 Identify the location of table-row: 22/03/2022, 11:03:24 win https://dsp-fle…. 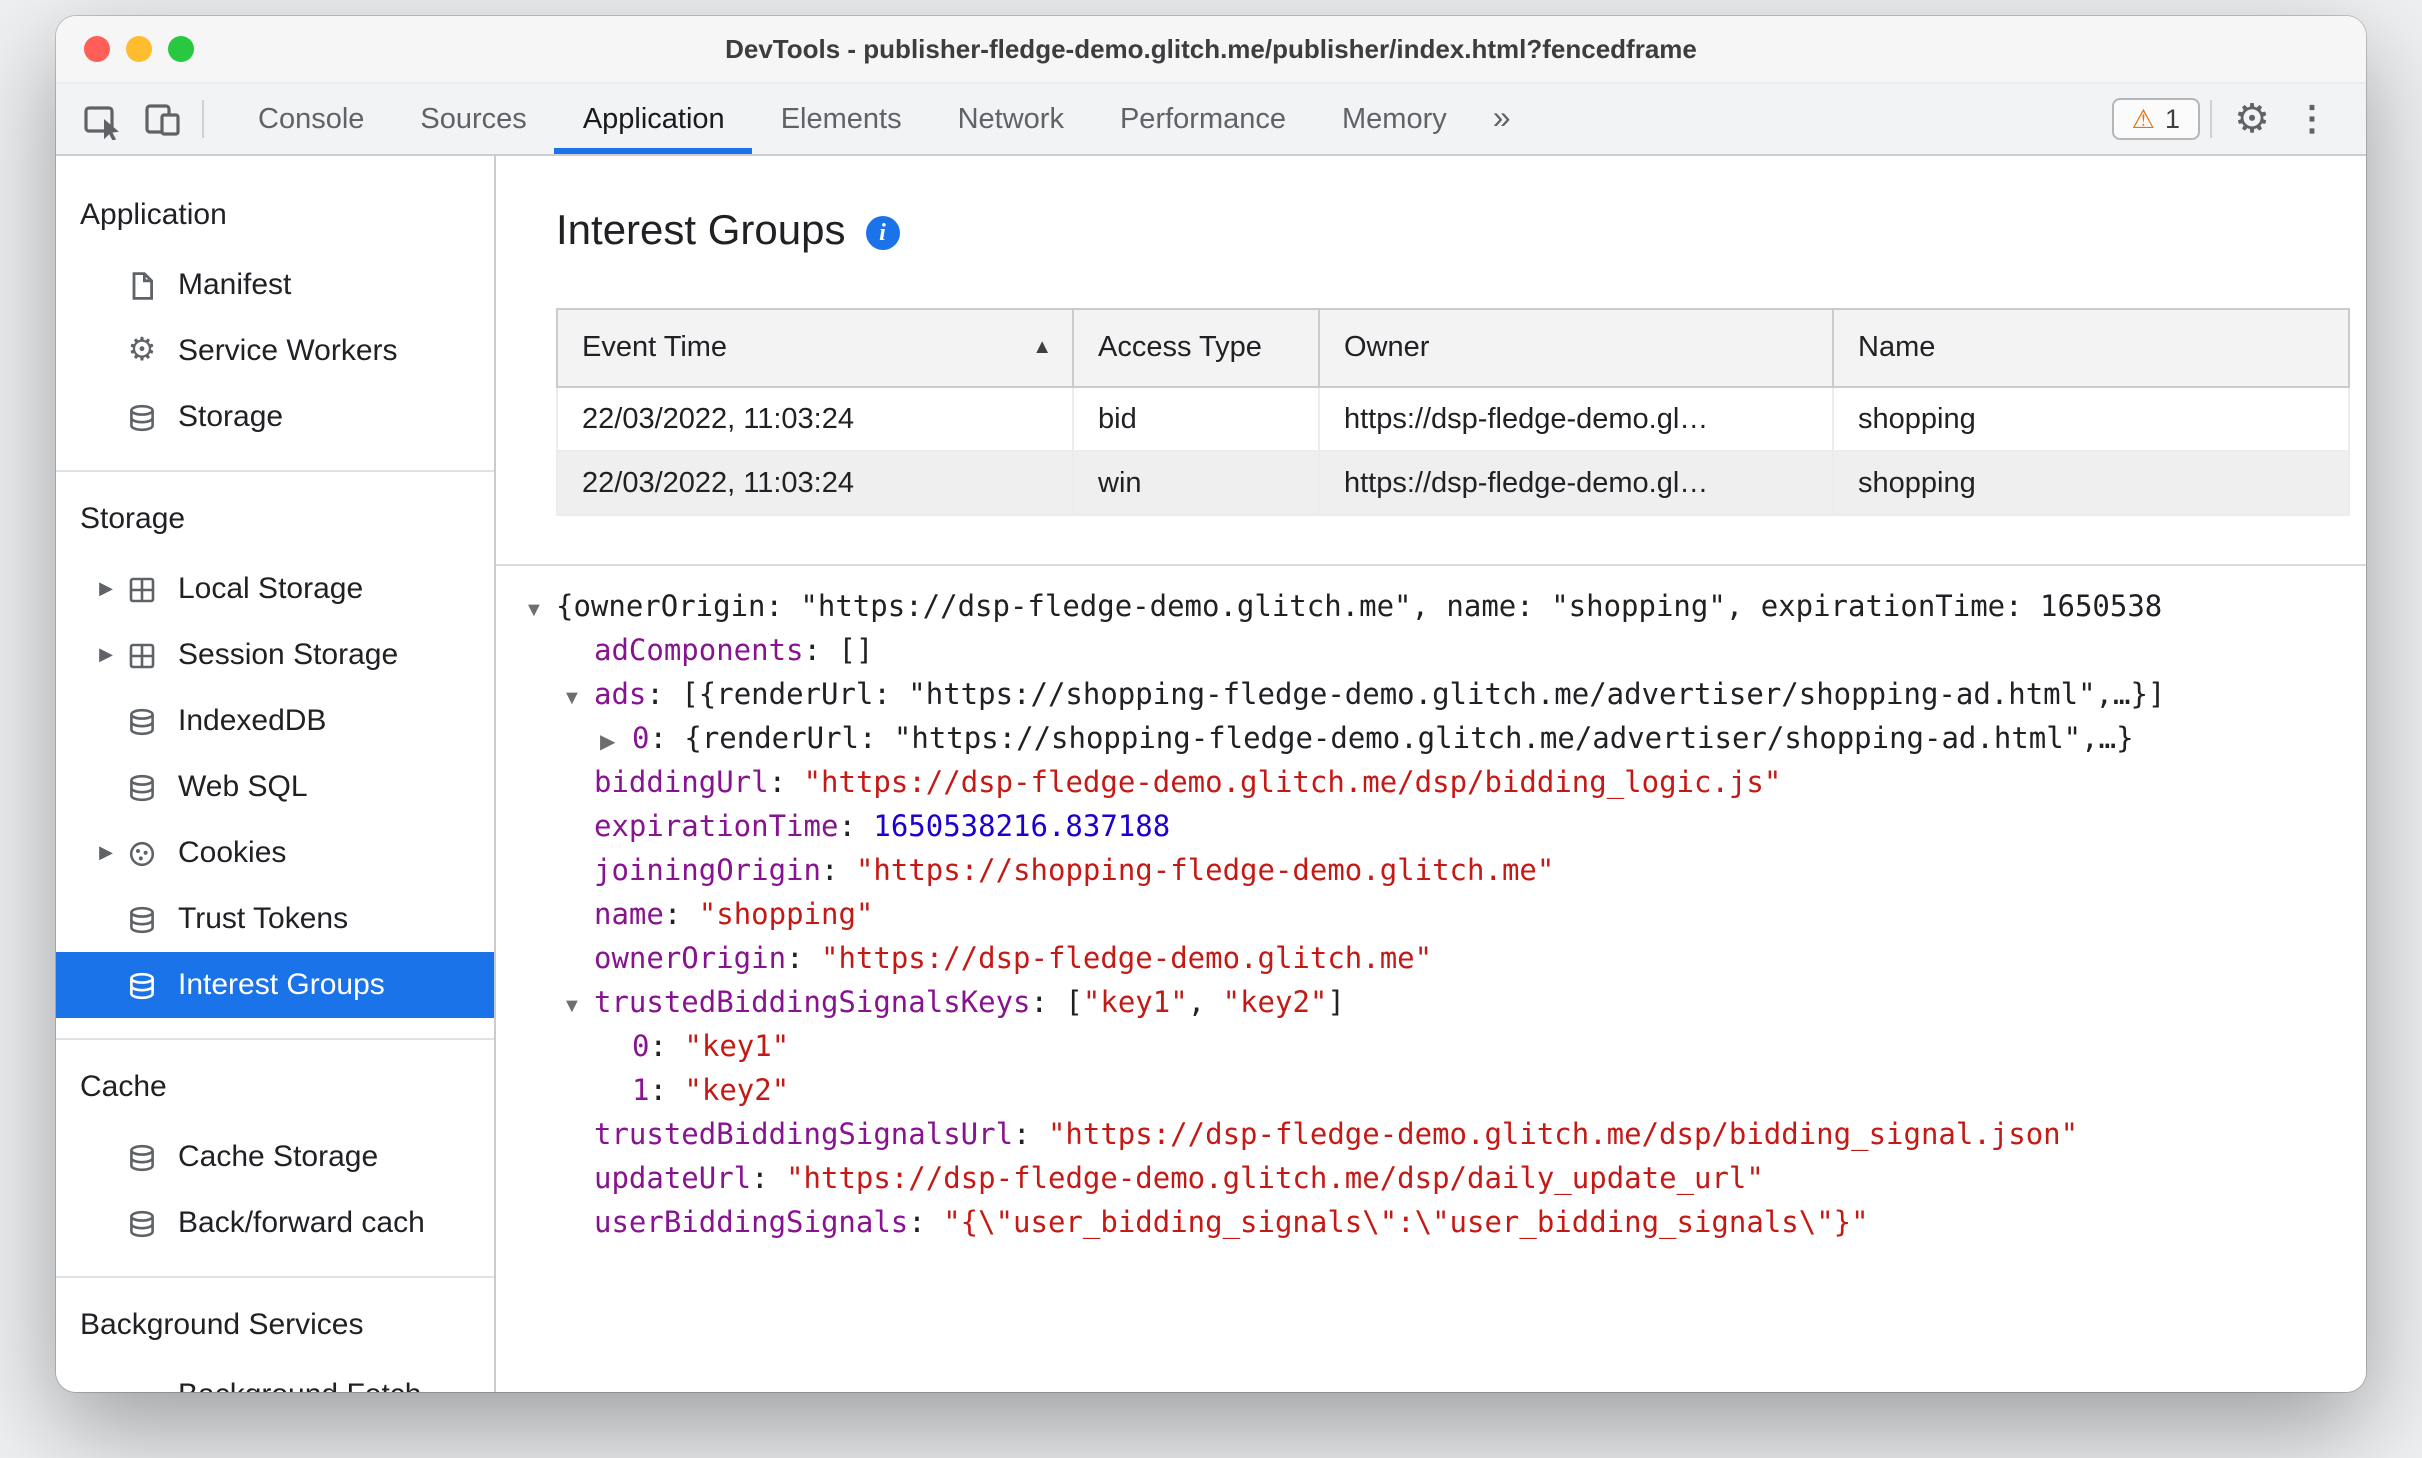
(1453, 483).